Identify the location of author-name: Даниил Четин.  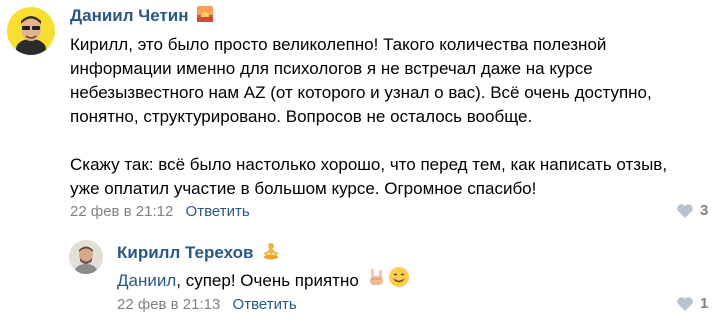
(129, 15).